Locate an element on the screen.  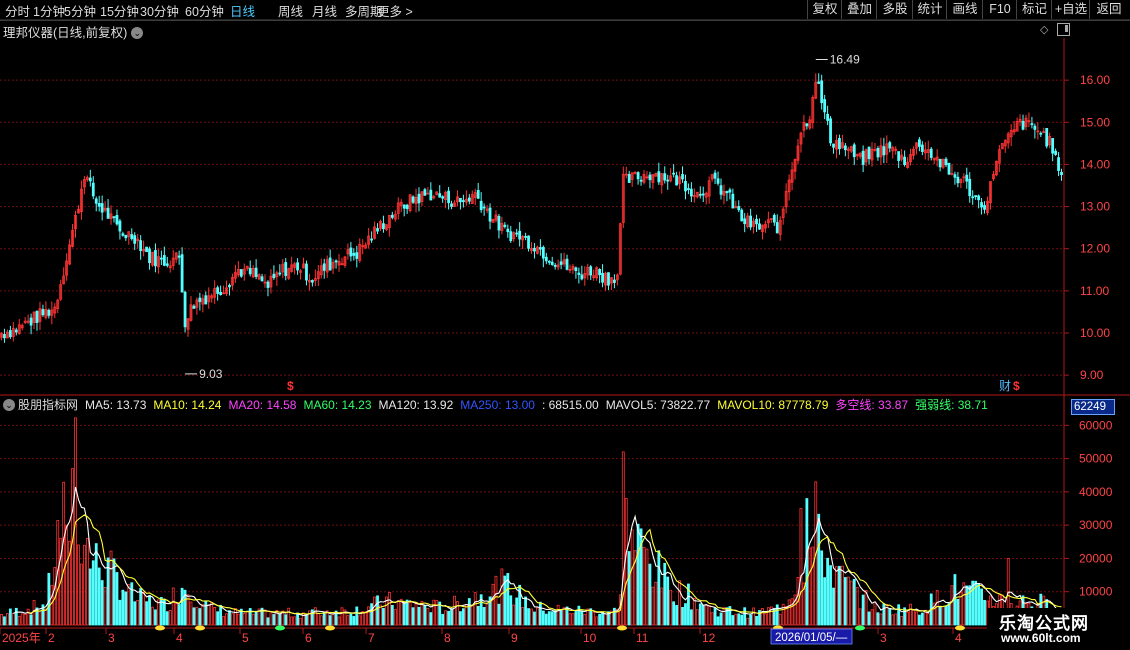
indicator-item-1: MA10: 14.24 is located at coordinates (187, 405).